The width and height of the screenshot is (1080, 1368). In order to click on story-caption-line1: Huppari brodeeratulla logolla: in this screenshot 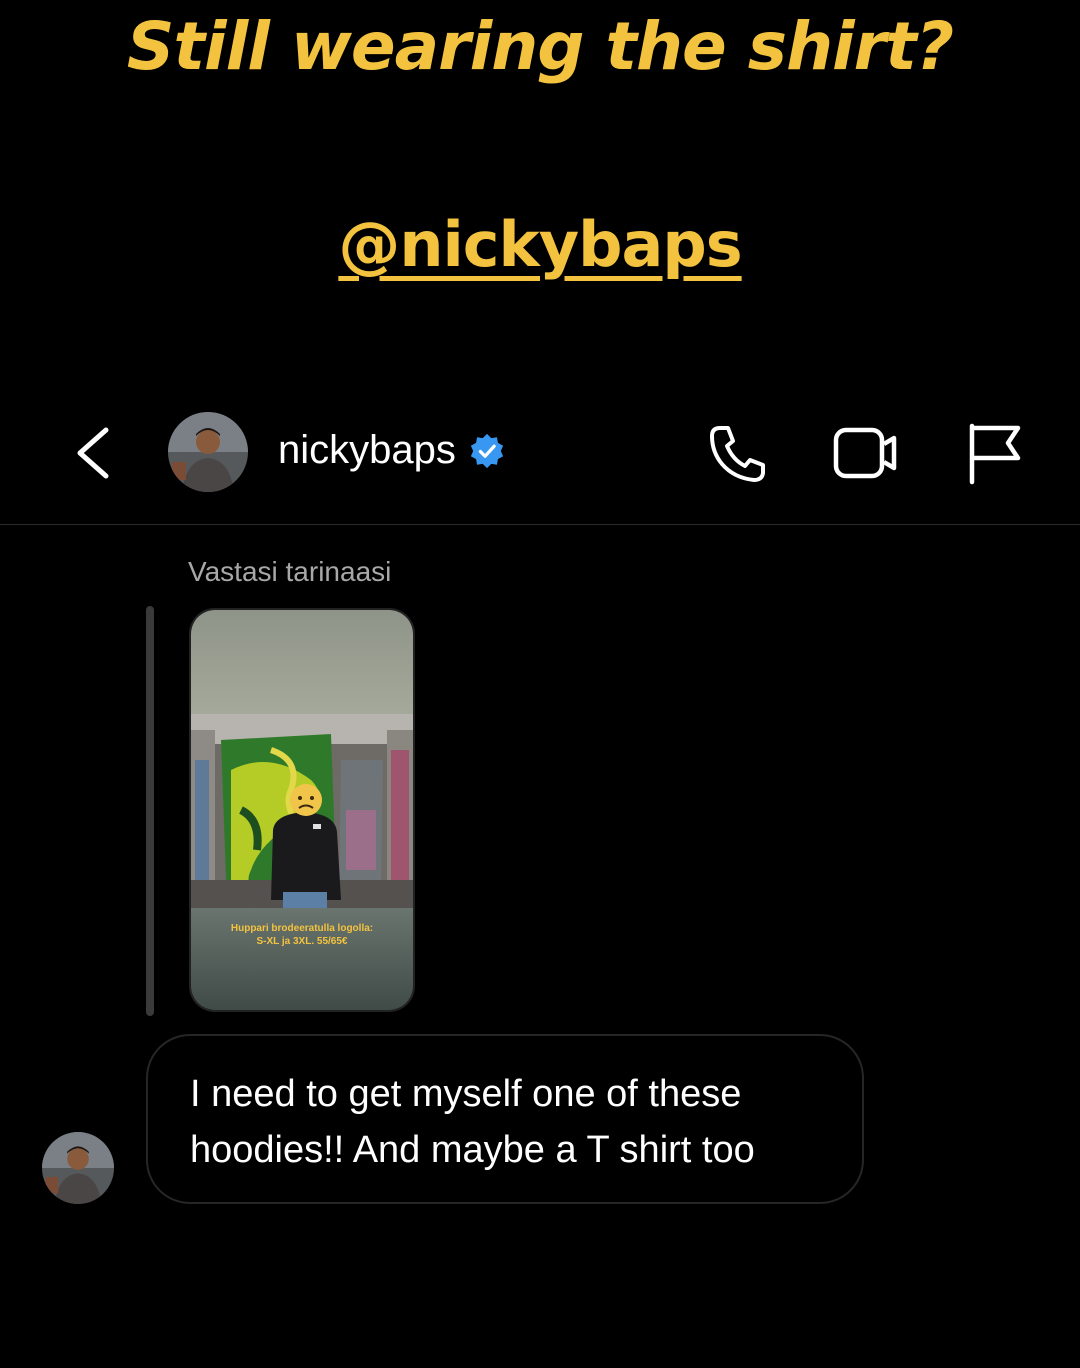, I will do `click(302, 928)`.